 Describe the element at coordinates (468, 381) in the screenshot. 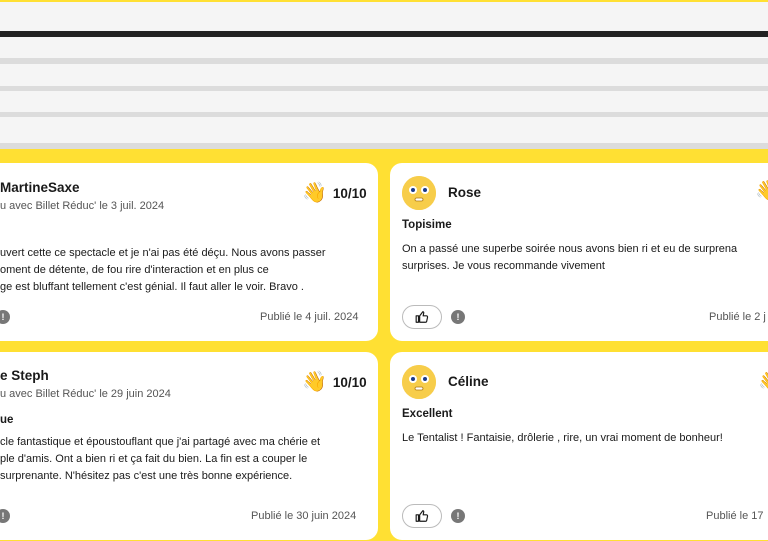

I see `review-author: Céline` at that location.